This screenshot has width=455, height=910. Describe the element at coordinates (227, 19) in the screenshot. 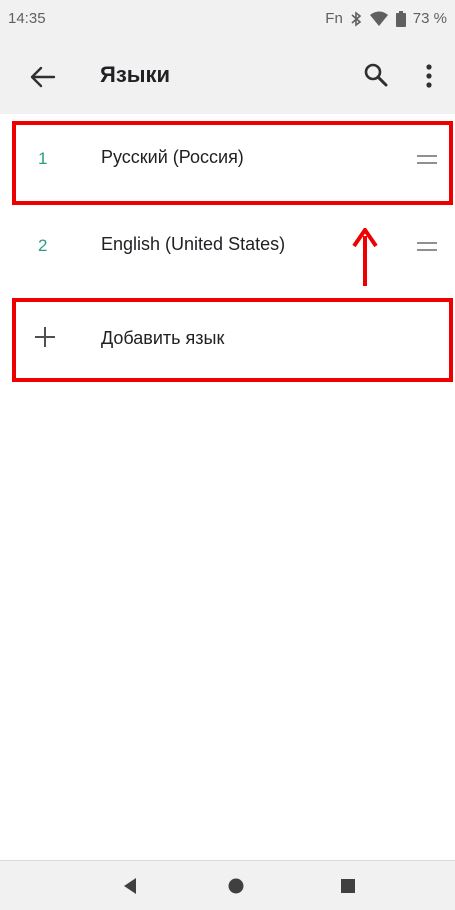

I see `status-bar: 14:35 Fn 73 %` at that location.